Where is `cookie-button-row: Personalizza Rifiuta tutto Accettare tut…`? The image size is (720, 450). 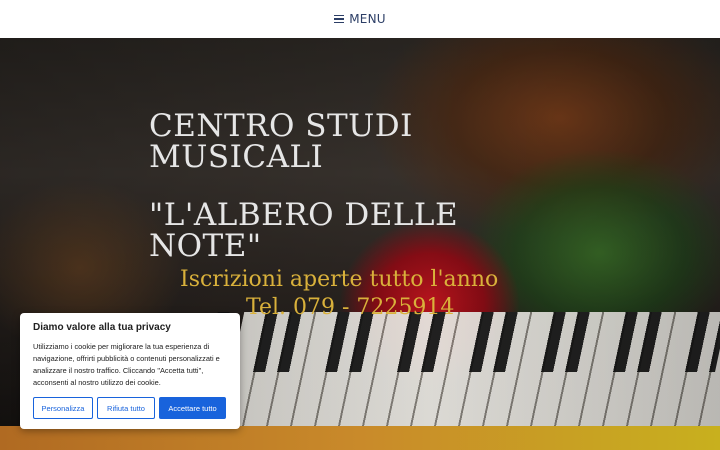 cookie-button-row: Personalizza Rifiuta tutto Accettare tut… is located at coordinates (129, 408).